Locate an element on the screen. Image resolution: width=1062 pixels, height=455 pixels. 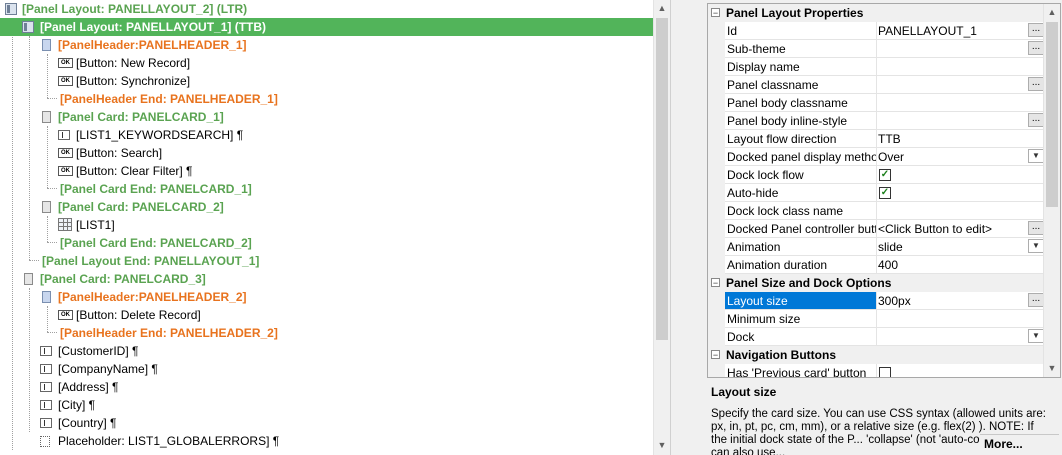
property-name: Dock lock flow is located at coordinates (801, 175).